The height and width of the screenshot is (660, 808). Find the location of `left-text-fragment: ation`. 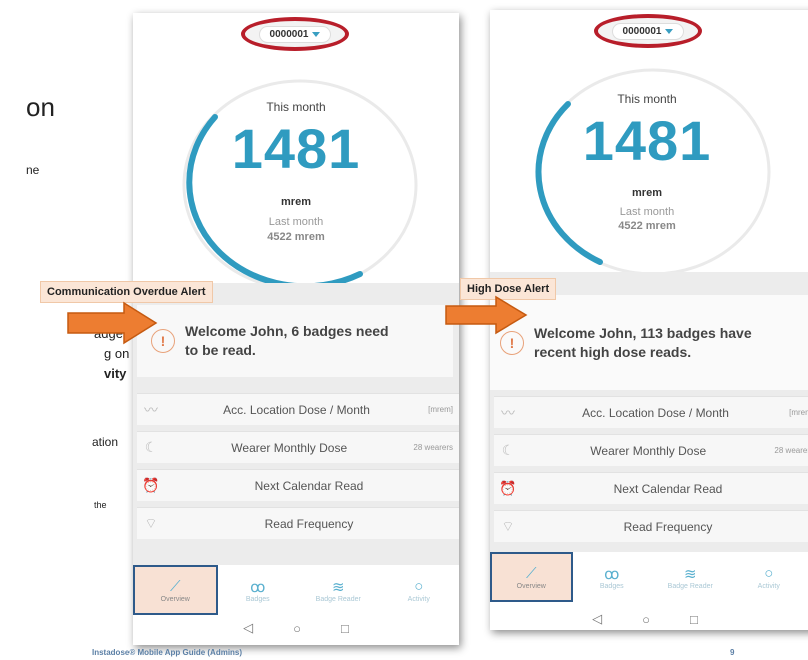

left-text-fragment: ation is located at coordinates (105, 442).